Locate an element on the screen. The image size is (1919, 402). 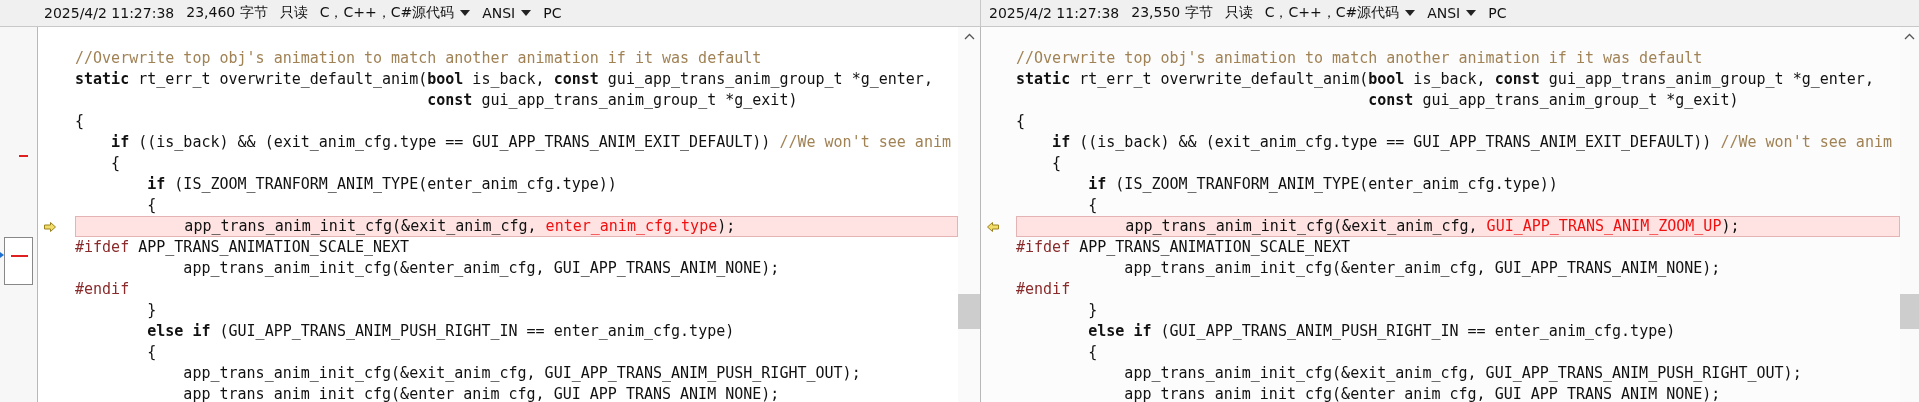
overview-viewport is located at coordinates (18, 261).